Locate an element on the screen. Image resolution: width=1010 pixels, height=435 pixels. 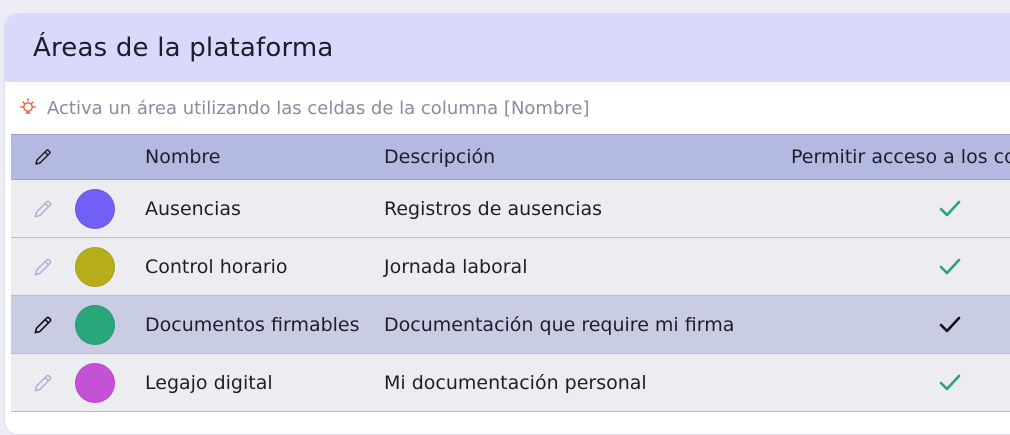
area-description-cell: Mi documentación personal is located at coordinates (515, 382).